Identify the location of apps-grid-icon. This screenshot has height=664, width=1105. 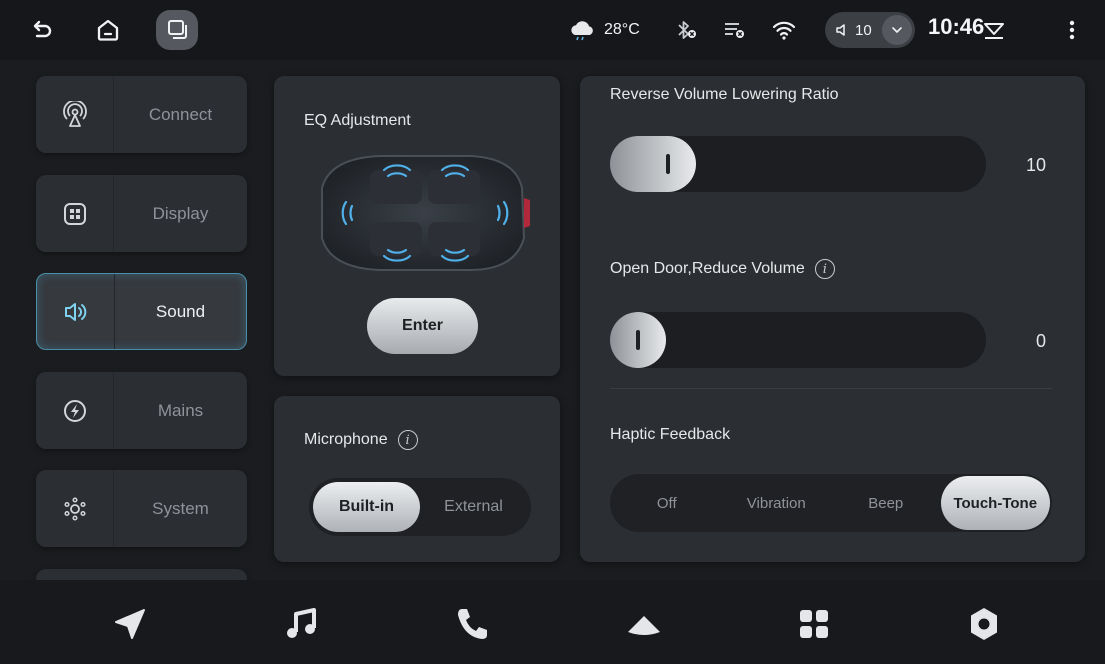
(814, 624).